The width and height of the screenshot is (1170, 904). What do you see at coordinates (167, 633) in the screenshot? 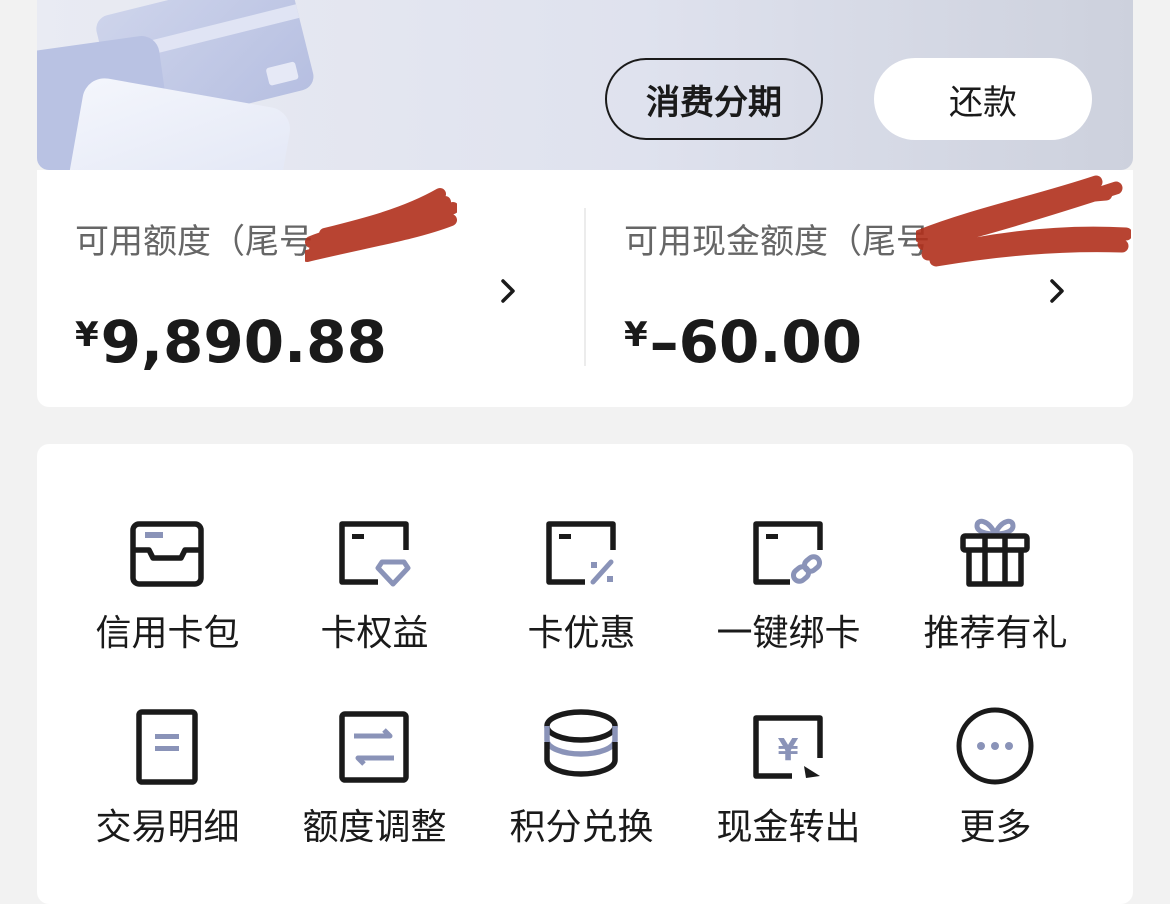
I see `service-label: 信用卡包` at bounding box center [167, 633].